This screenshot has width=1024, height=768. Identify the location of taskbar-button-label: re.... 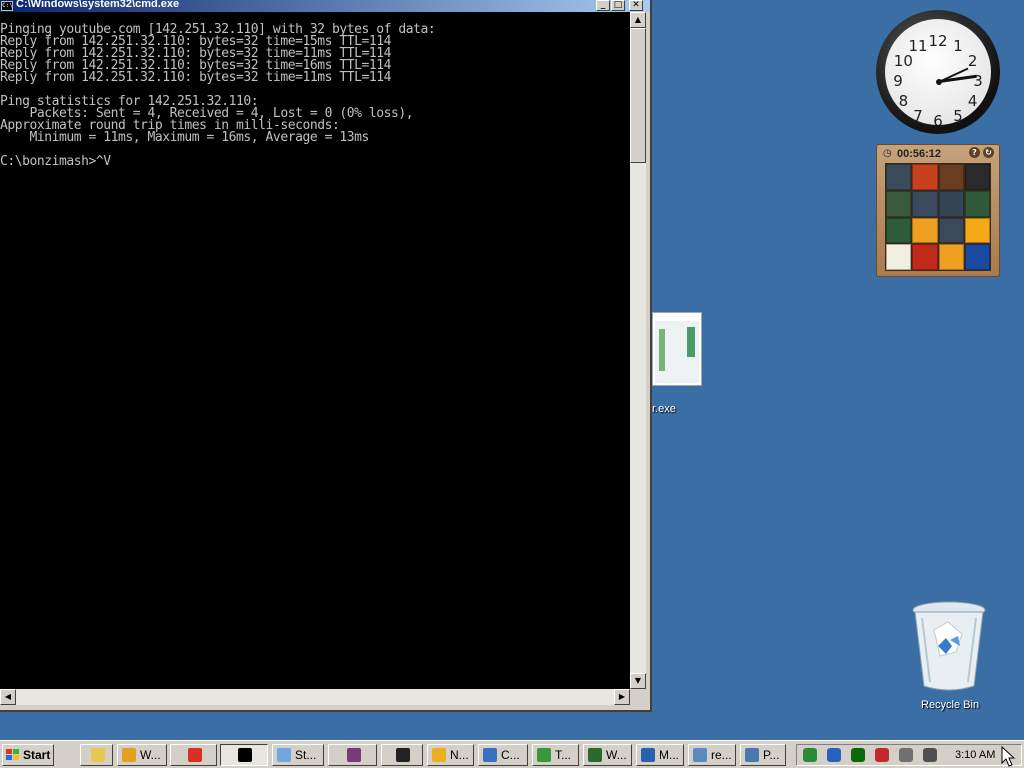
(721, 755).